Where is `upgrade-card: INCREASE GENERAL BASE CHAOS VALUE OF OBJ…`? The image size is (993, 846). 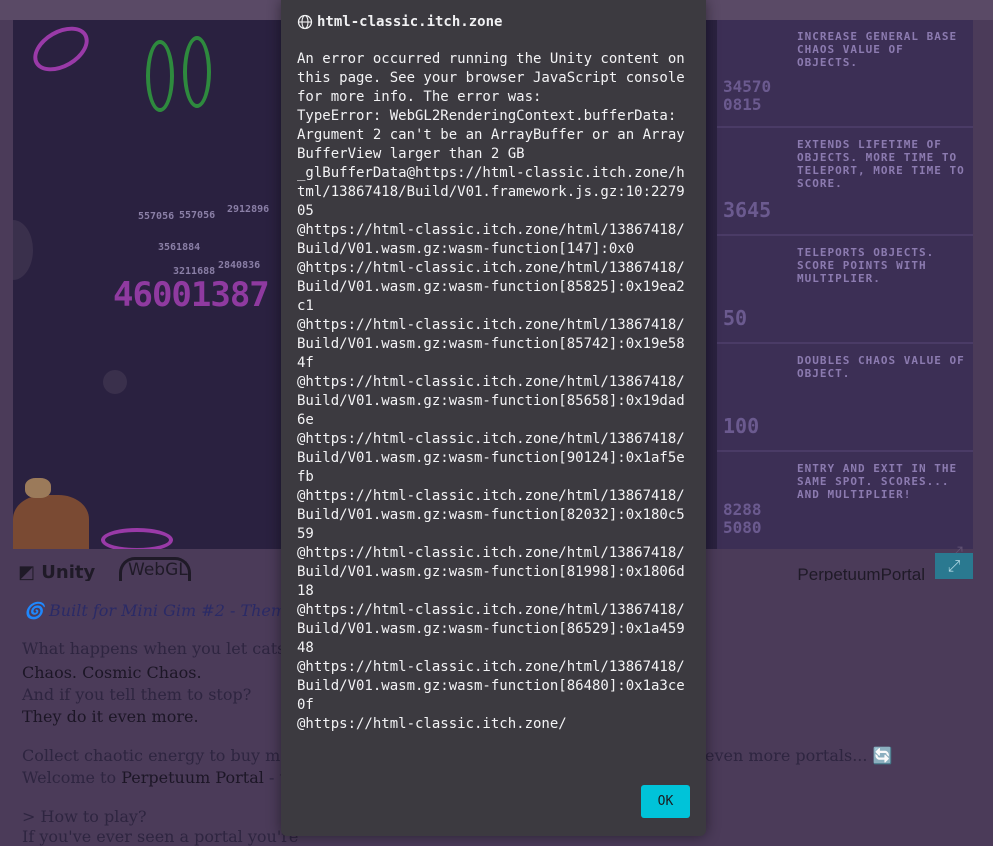 upgrade-card: INCREASE GENERAL BASE CHAOS VALUE OF OBJ… is located at coordinates (845, 74).